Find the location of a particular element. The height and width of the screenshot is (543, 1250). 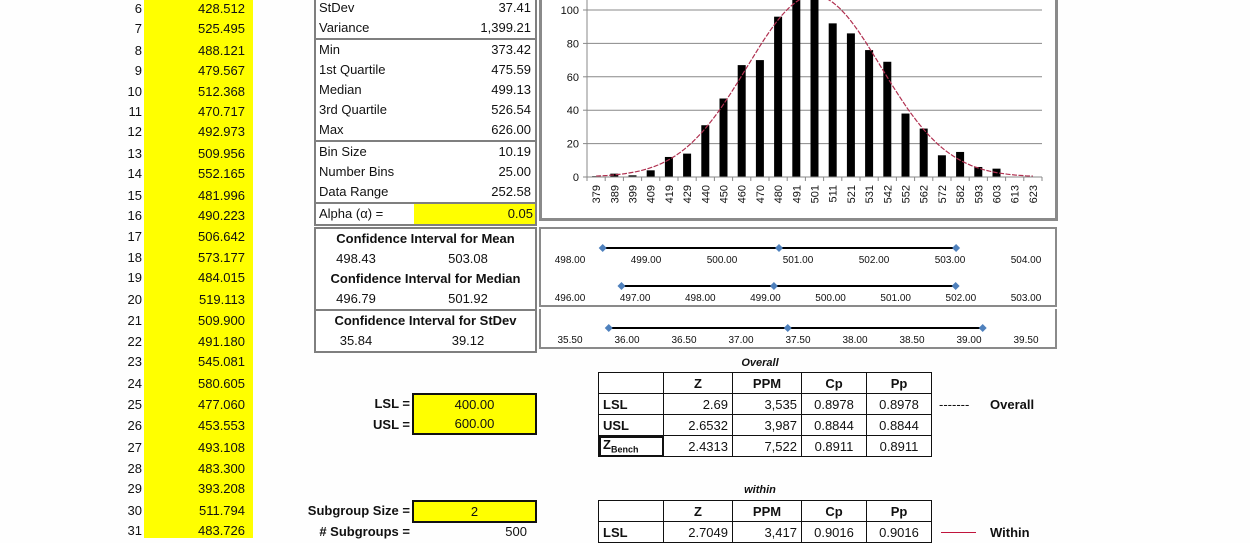

subgroup-size-input: 2 is located at coordinates (474, 511).